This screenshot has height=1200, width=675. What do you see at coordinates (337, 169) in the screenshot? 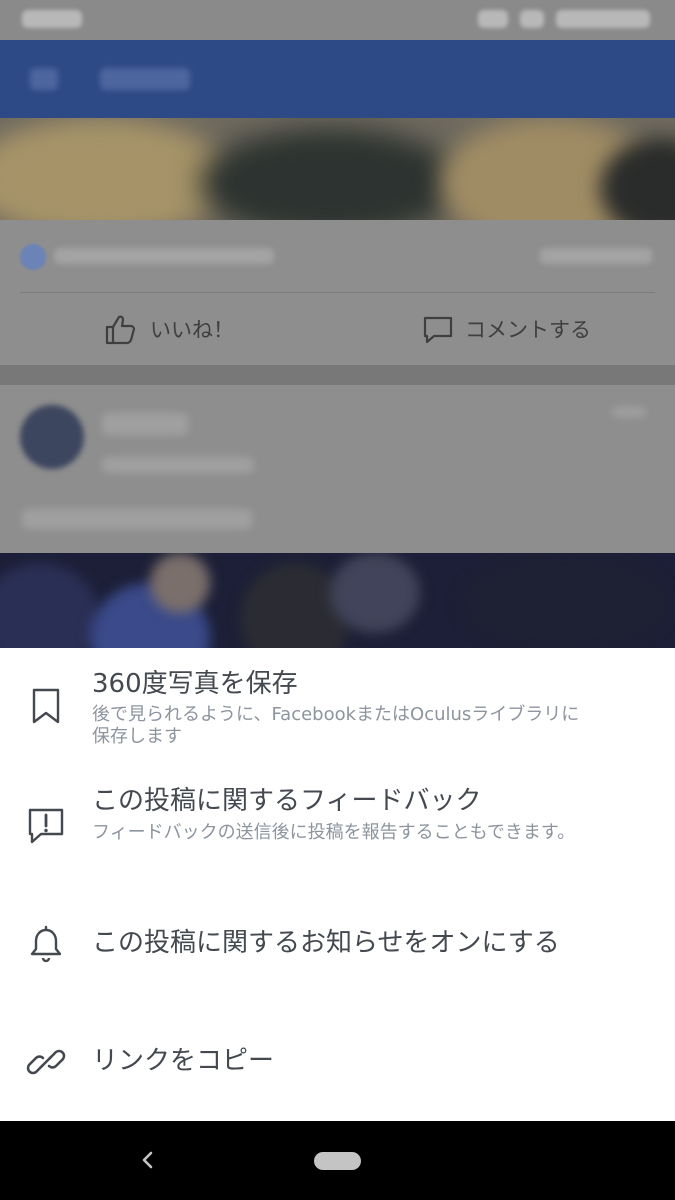
I see `post-photo-blurred` at bounding box center [337, 169].